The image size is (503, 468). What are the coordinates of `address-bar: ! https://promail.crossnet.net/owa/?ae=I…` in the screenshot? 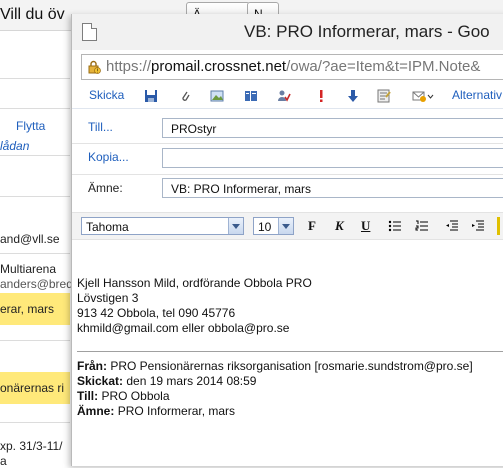 It's located at (292, 67).